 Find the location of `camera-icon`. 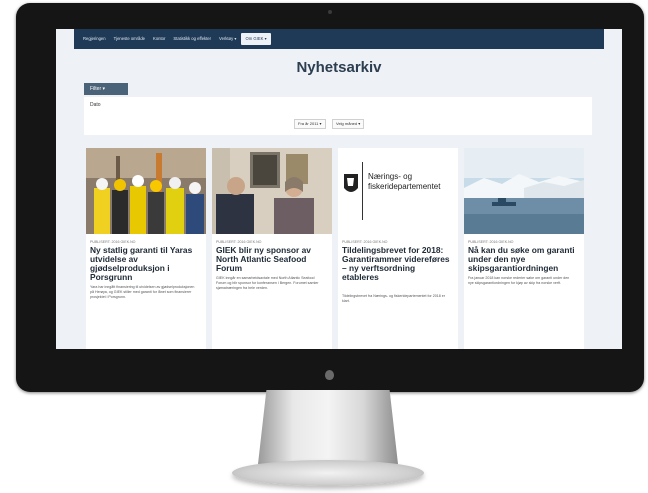

camera-icon is located at coordinates (330, 12).